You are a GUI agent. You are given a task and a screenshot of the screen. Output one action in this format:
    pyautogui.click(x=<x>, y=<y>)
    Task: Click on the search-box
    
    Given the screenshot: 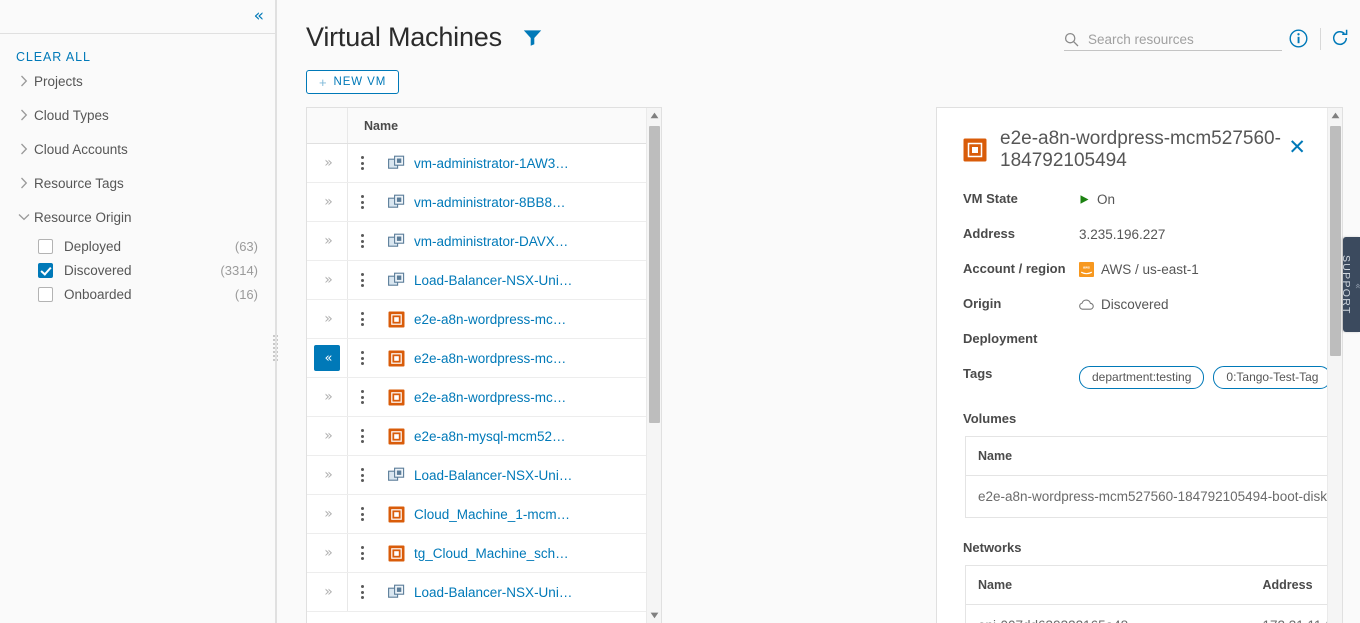 What is the action you would take?
    pyautogui.click(x=1173, y=39)
    